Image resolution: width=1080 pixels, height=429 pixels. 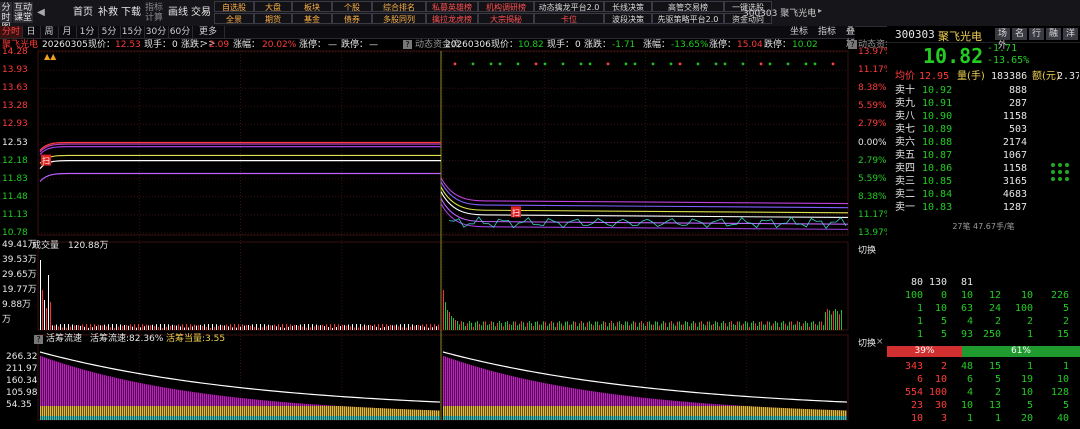 What do you see at coordinates (983, 405) in the screenshot?
I see `bottom-row-4: 23 30 10 13 5 5` at bounding box center [983, 405].